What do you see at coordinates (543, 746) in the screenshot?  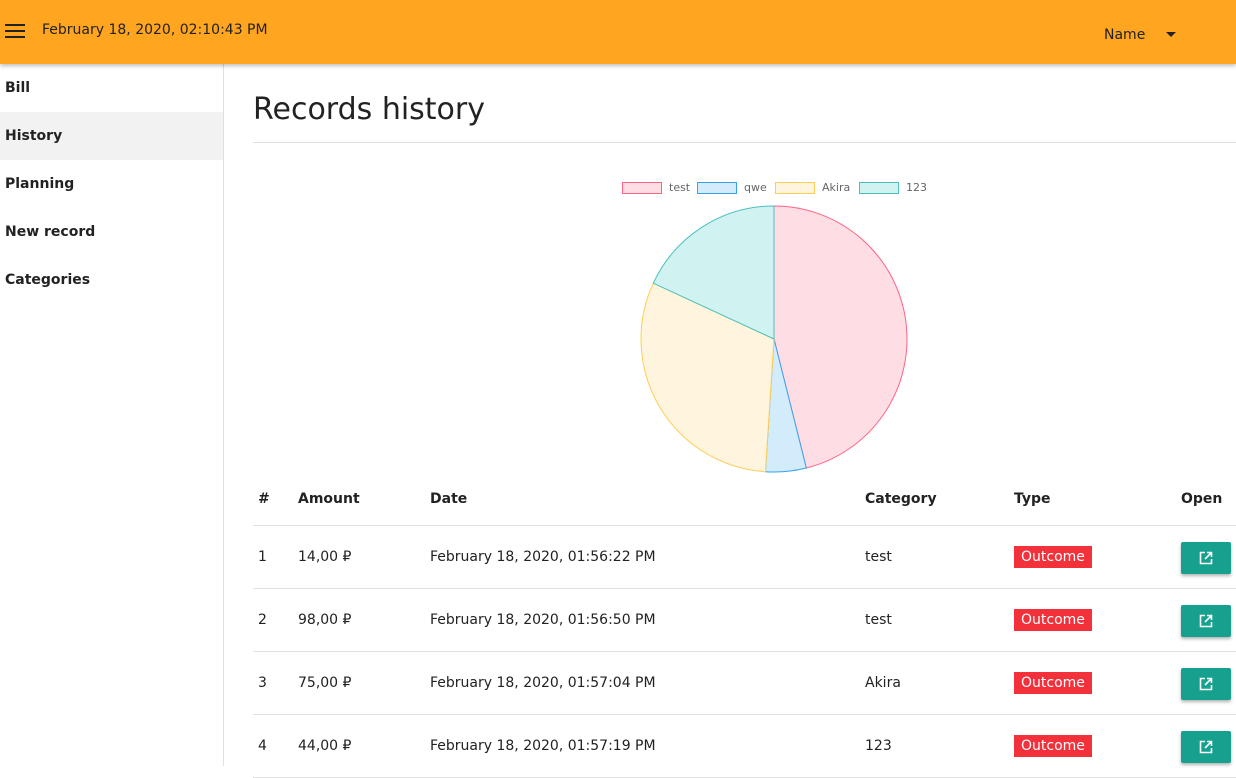 I see `row-date: February 18, 2020, 01:57:19 PM` at bounding box center [543, 746].